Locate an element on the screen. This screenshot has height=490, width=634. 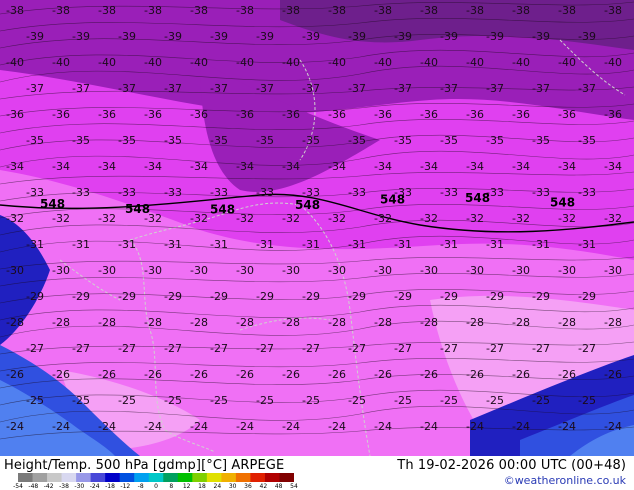
credit-link: ©weatheronline.co.uk is located at coordinates (565, 480).